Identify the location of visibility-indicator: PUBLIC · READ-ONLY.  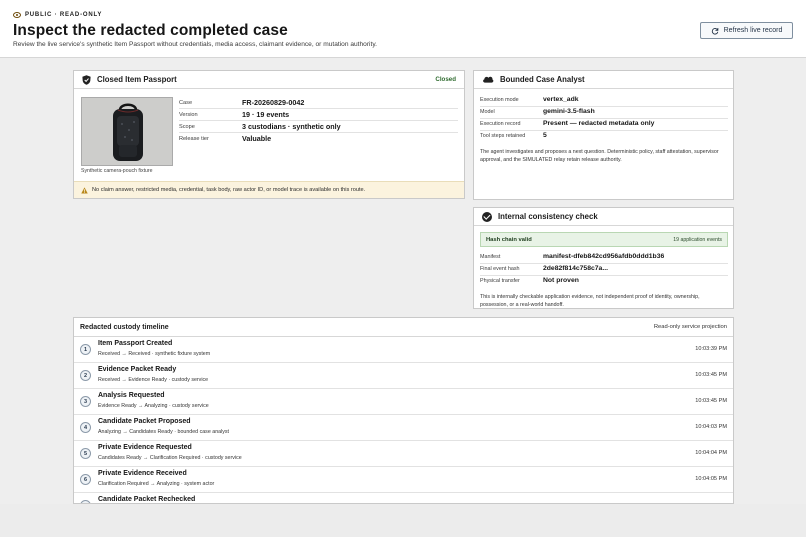
(57, 15).